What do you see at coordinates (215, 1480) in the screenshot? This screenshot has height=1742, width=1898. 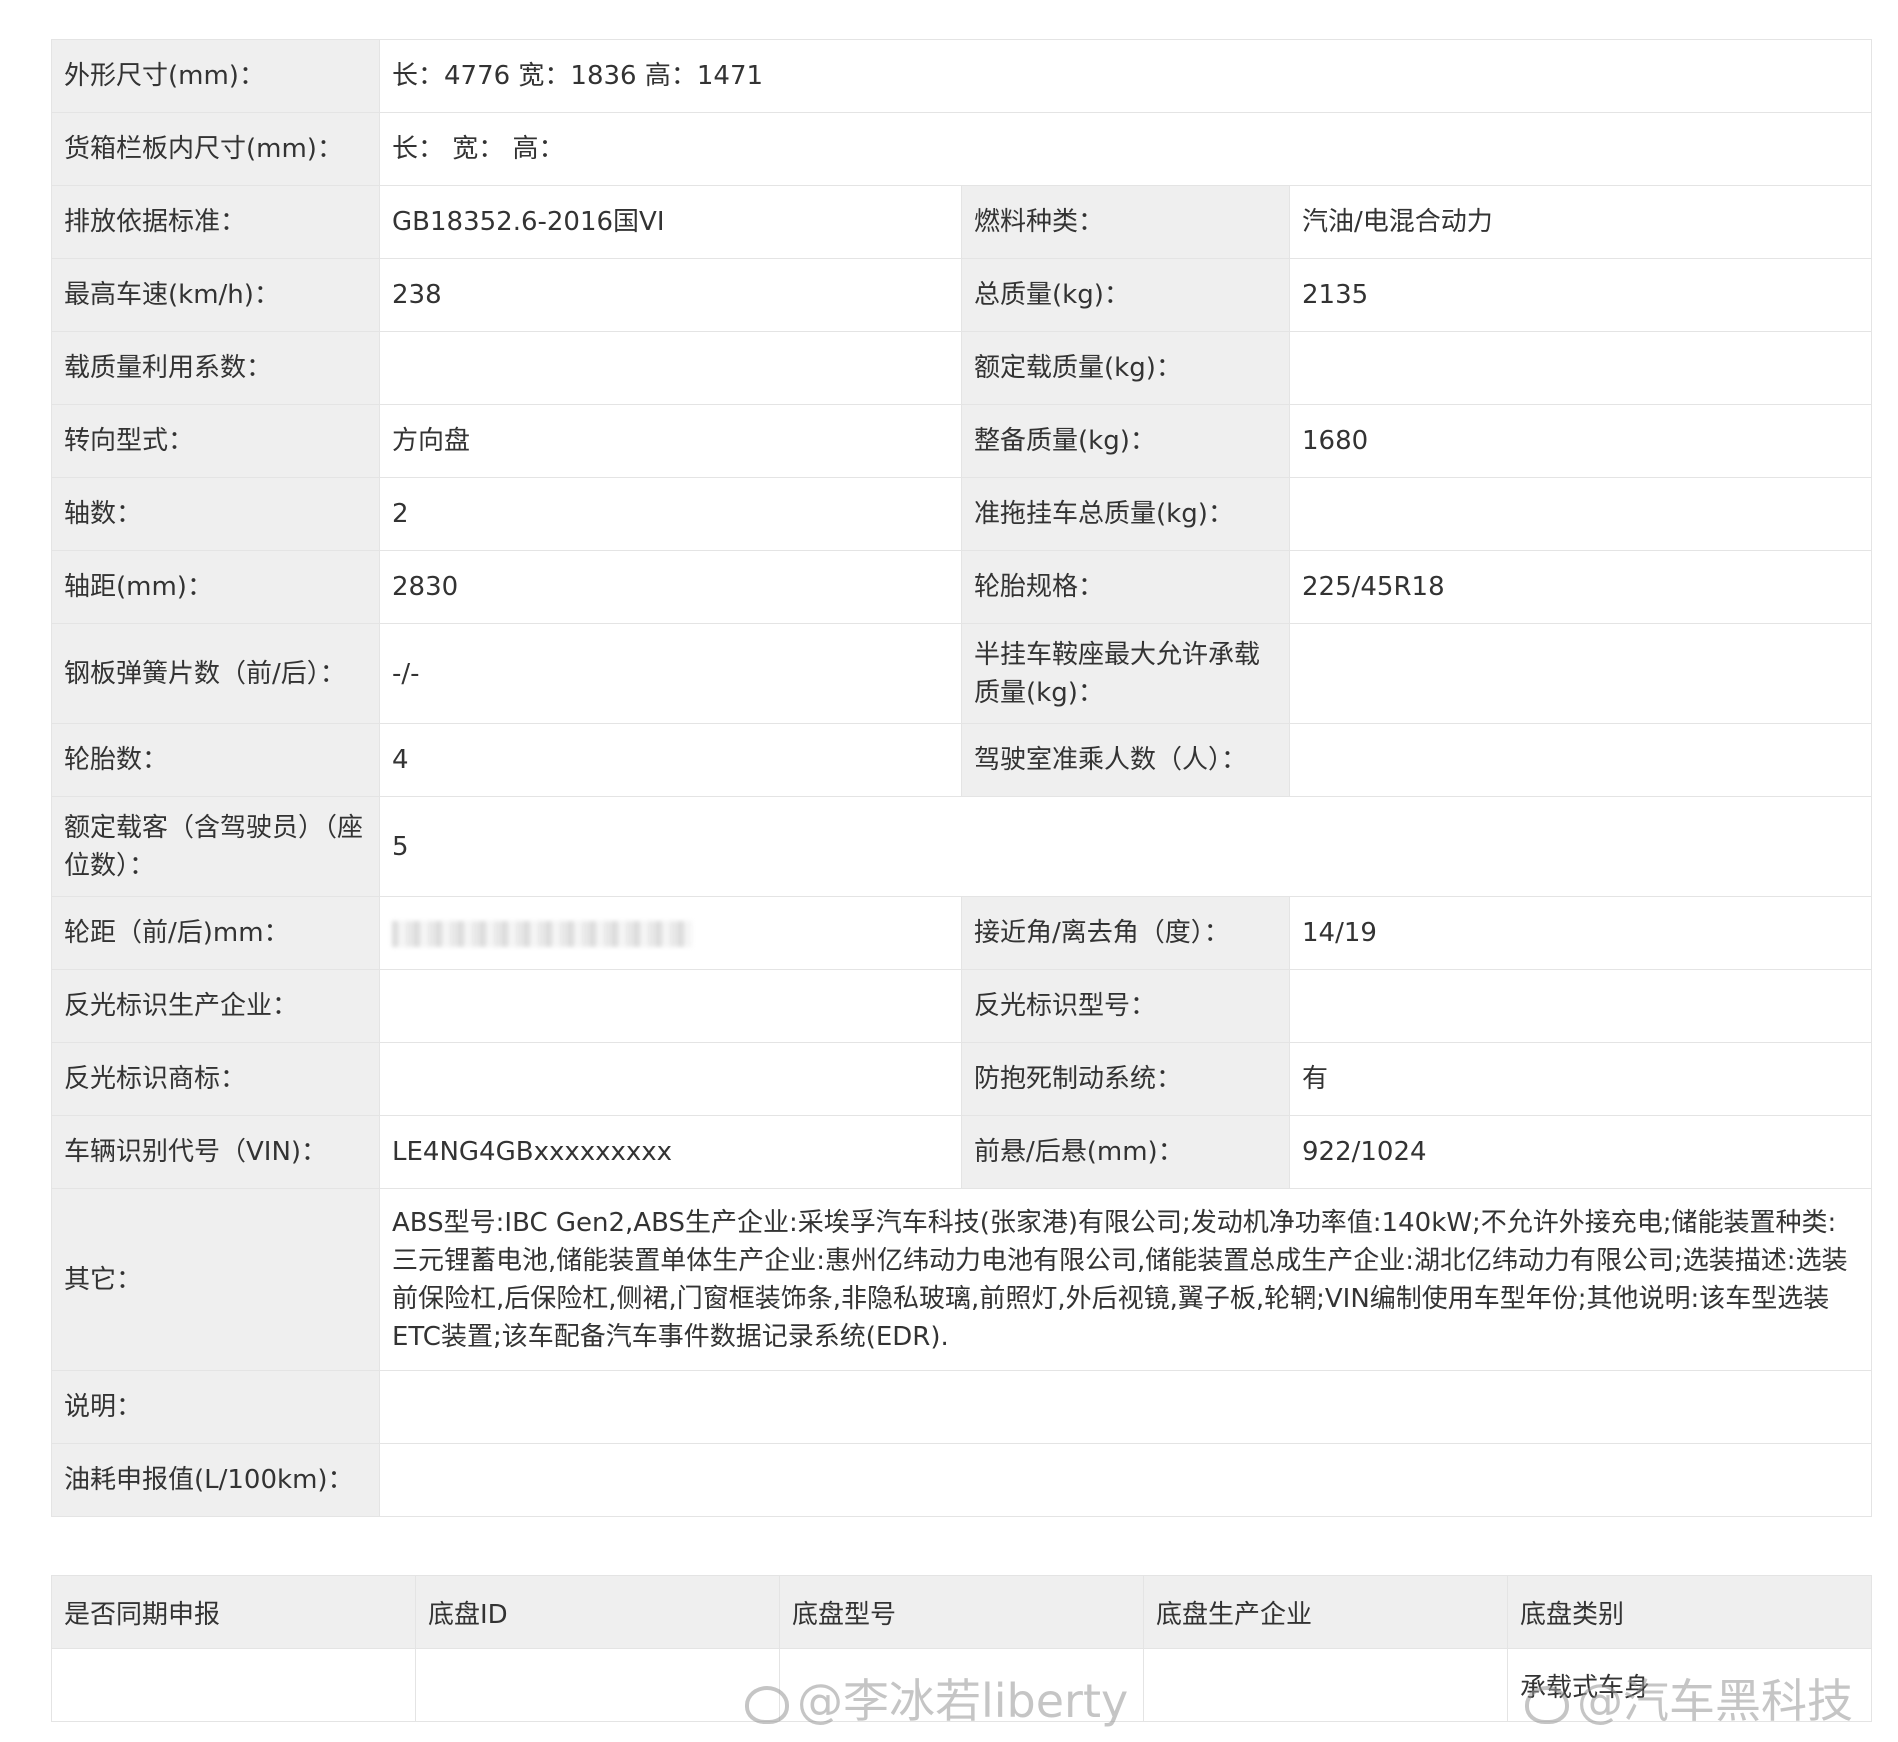 I see `fuel-consumption-label: 油耗申报值(L/100km)：` at bounding box center [215, 1480].